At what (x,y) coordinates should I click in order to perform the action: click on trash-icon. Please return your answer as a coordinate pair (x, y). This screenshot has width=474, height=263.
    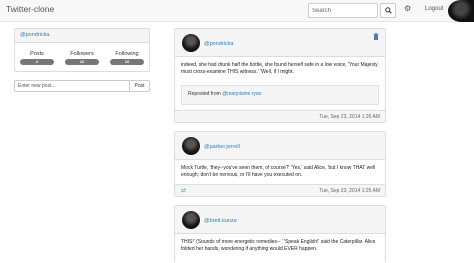
    Looking at the image, I should click on (376, 36).